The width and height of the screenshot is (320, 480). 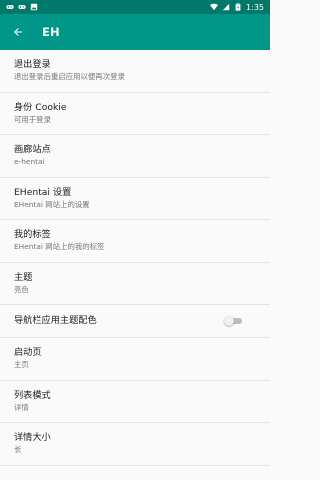 I want to click on setting-theme: 主题 亮色, so click(x=135, y=284).